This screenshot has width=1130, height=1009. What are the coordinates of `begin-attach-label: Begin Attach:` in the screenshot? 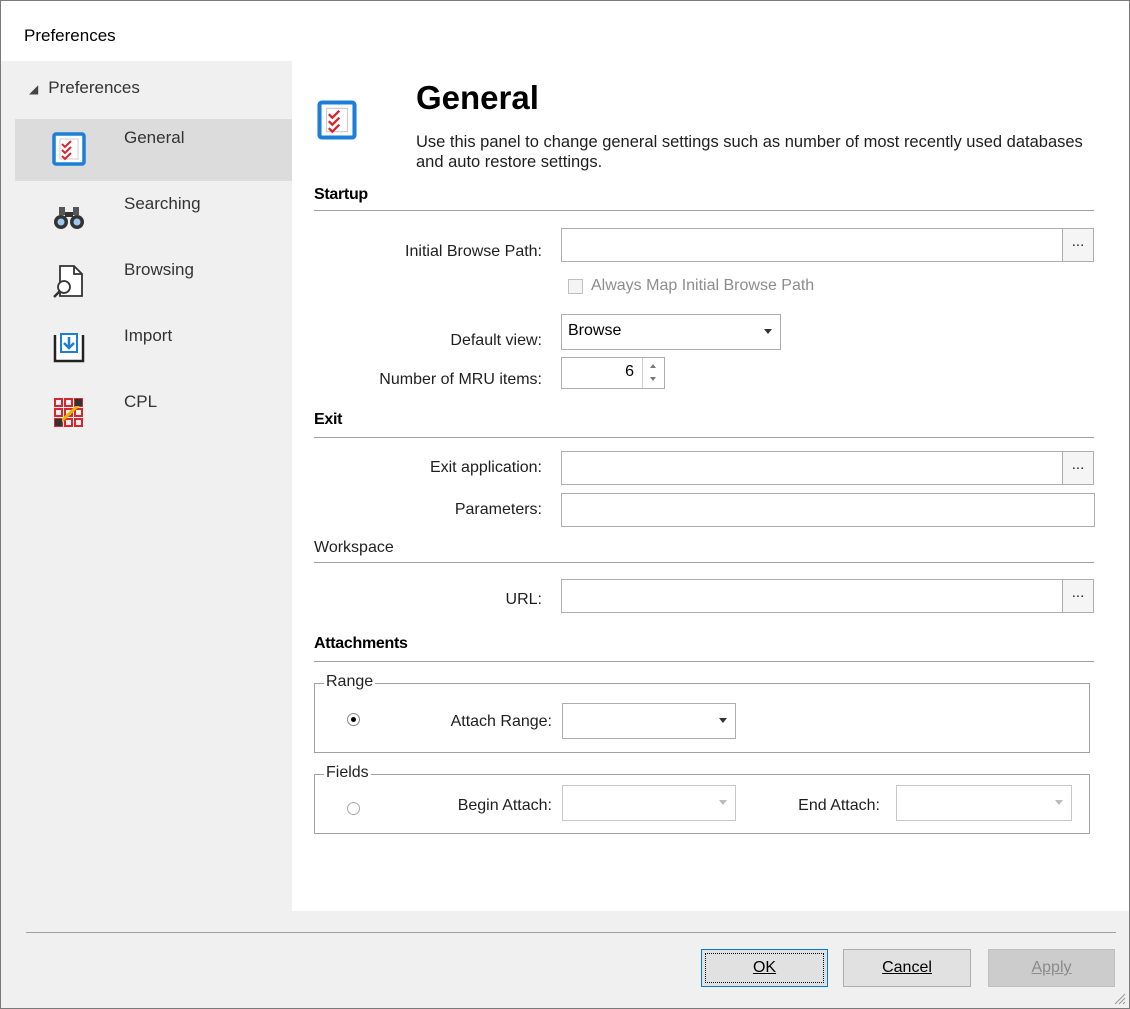 It's located at (504, 805).